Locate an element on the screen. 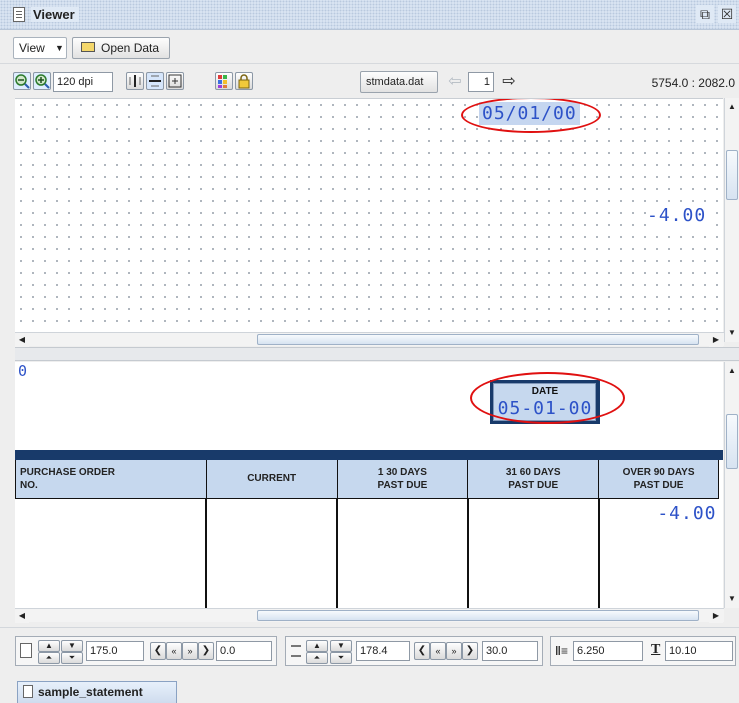  align-icon is located at coordinates (296, 651).